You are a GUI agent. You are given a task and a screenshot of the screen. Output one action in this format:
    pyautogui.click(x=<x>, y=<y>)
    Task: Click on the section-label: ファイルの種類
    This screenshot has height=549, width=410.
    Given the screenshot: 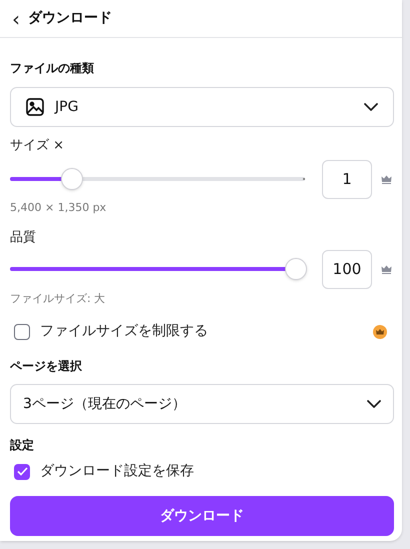 What is the action you would take?
    pyautogui.click(x=52, y=68)
    